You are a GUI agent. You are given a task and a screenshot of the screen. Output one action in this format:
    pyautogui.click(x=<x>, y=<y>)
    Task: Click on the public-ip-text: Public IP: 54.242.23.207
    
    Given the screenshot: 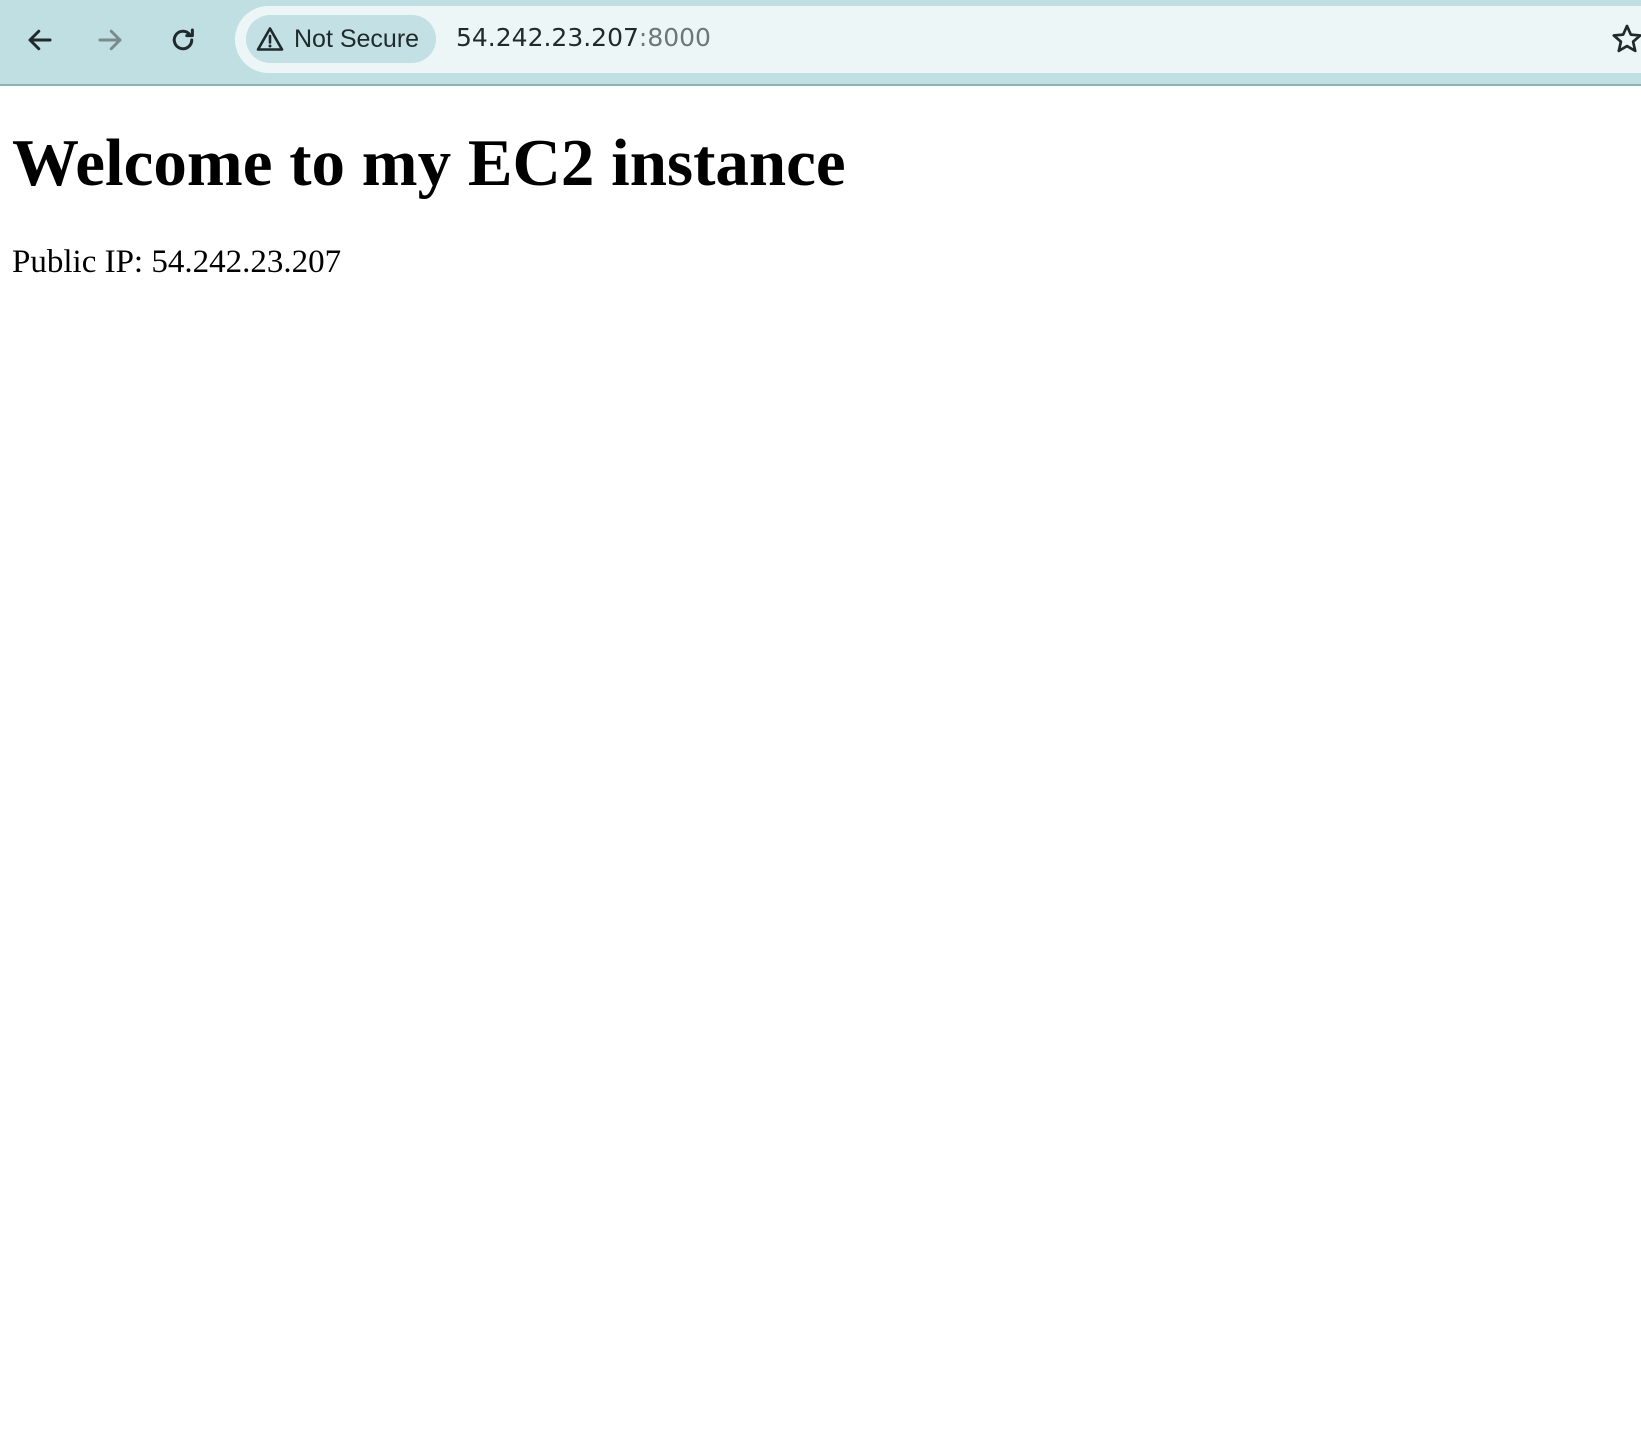 What is the action you would take?
    pyautogui.click(x=177, y=262)
    